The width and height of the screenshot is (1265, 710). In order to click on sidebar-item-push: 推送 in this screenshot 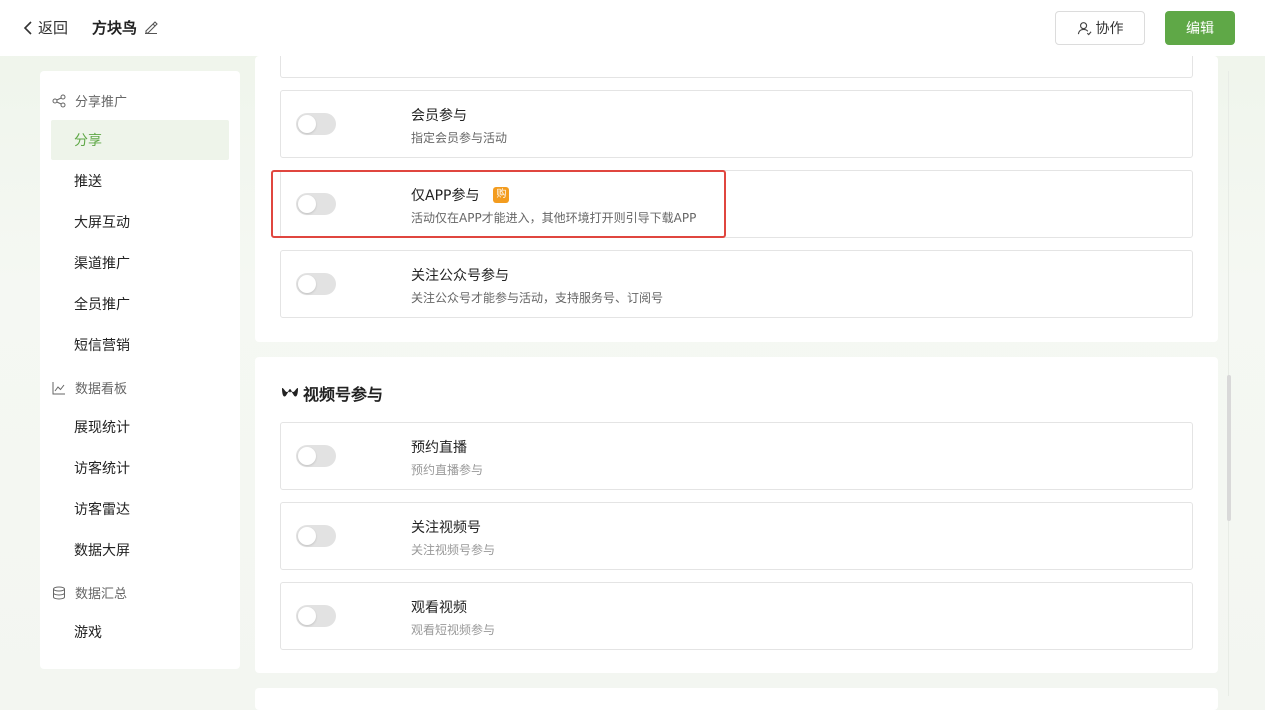, I will do `click(140, 181)`.